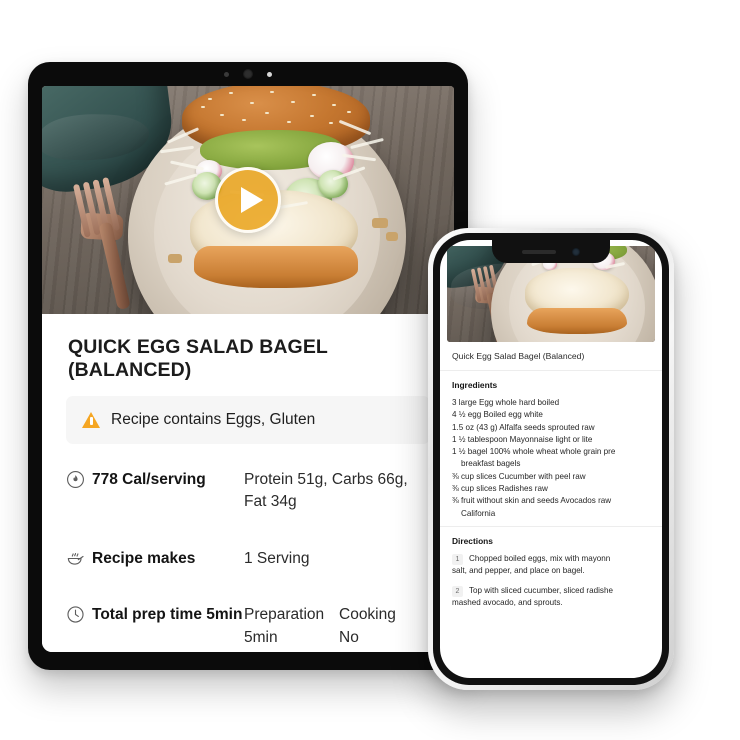 This screenshot has height=740, width=740. Describe the element at coordinates (367, 626) in the screenshot. I see `cooking-column: Cooking No` at that location.